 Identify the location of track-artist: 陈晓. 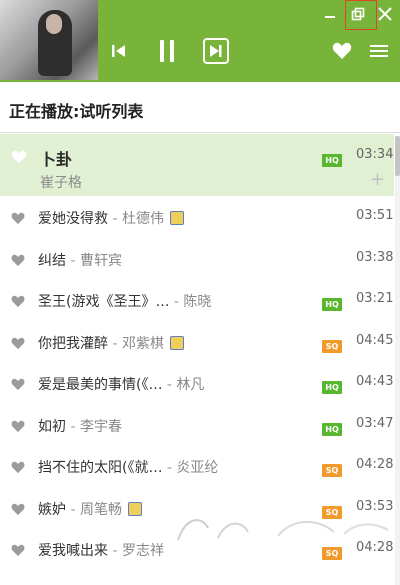
(197, 302).